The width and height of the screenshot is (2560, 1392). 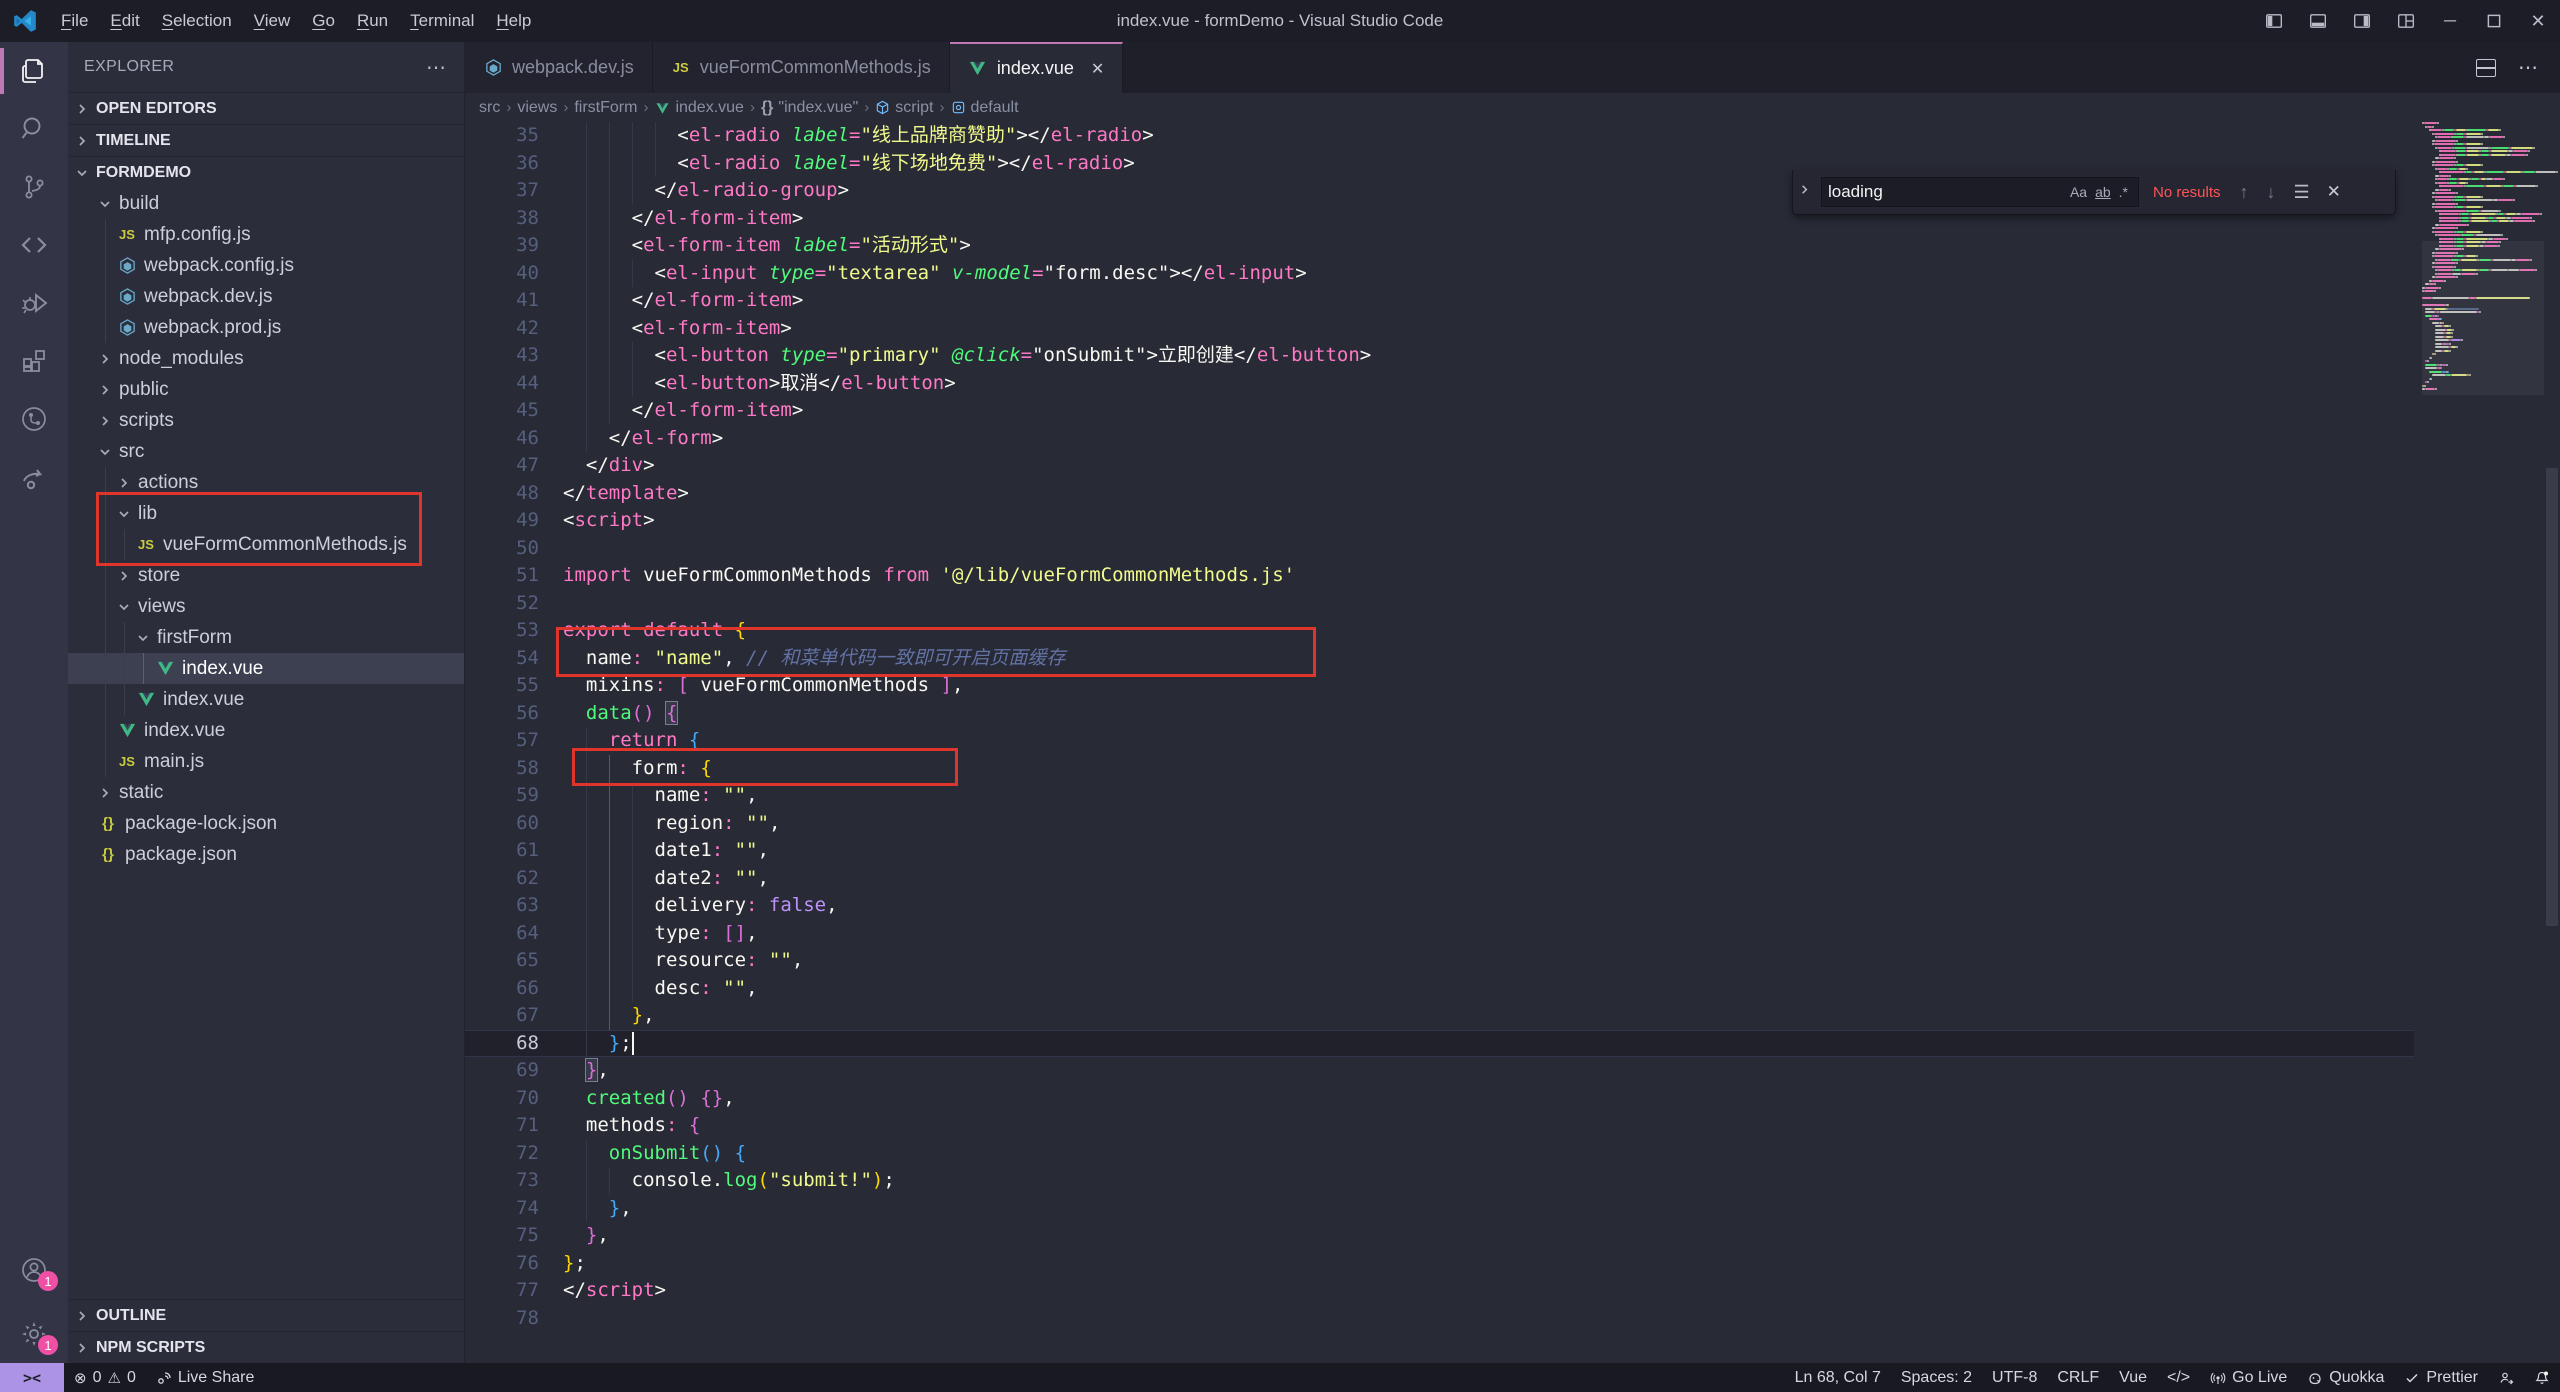 What do you see at coordinates (2078, 1377) in the screenshot?
I see `status-eol: CRLF` at bounding box center [2078, 1377].